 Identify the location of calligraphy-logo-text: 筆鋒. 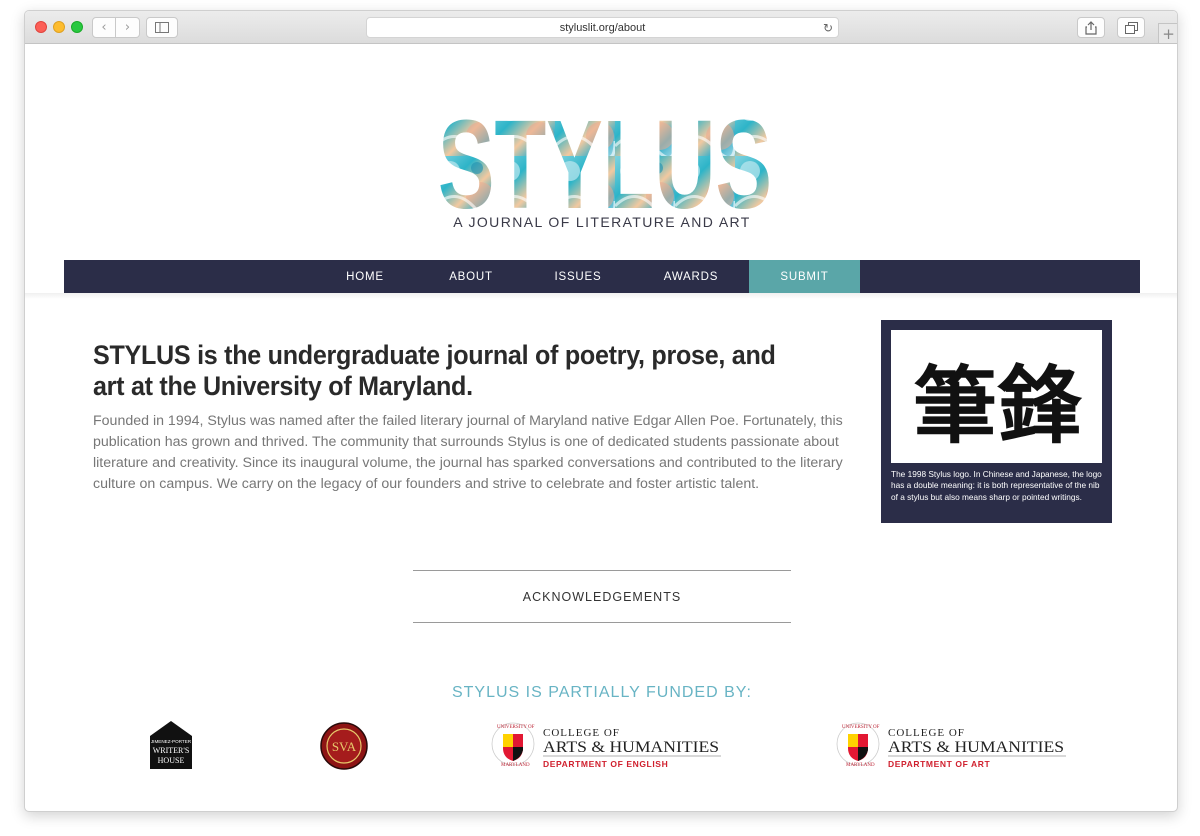
(997, 406).